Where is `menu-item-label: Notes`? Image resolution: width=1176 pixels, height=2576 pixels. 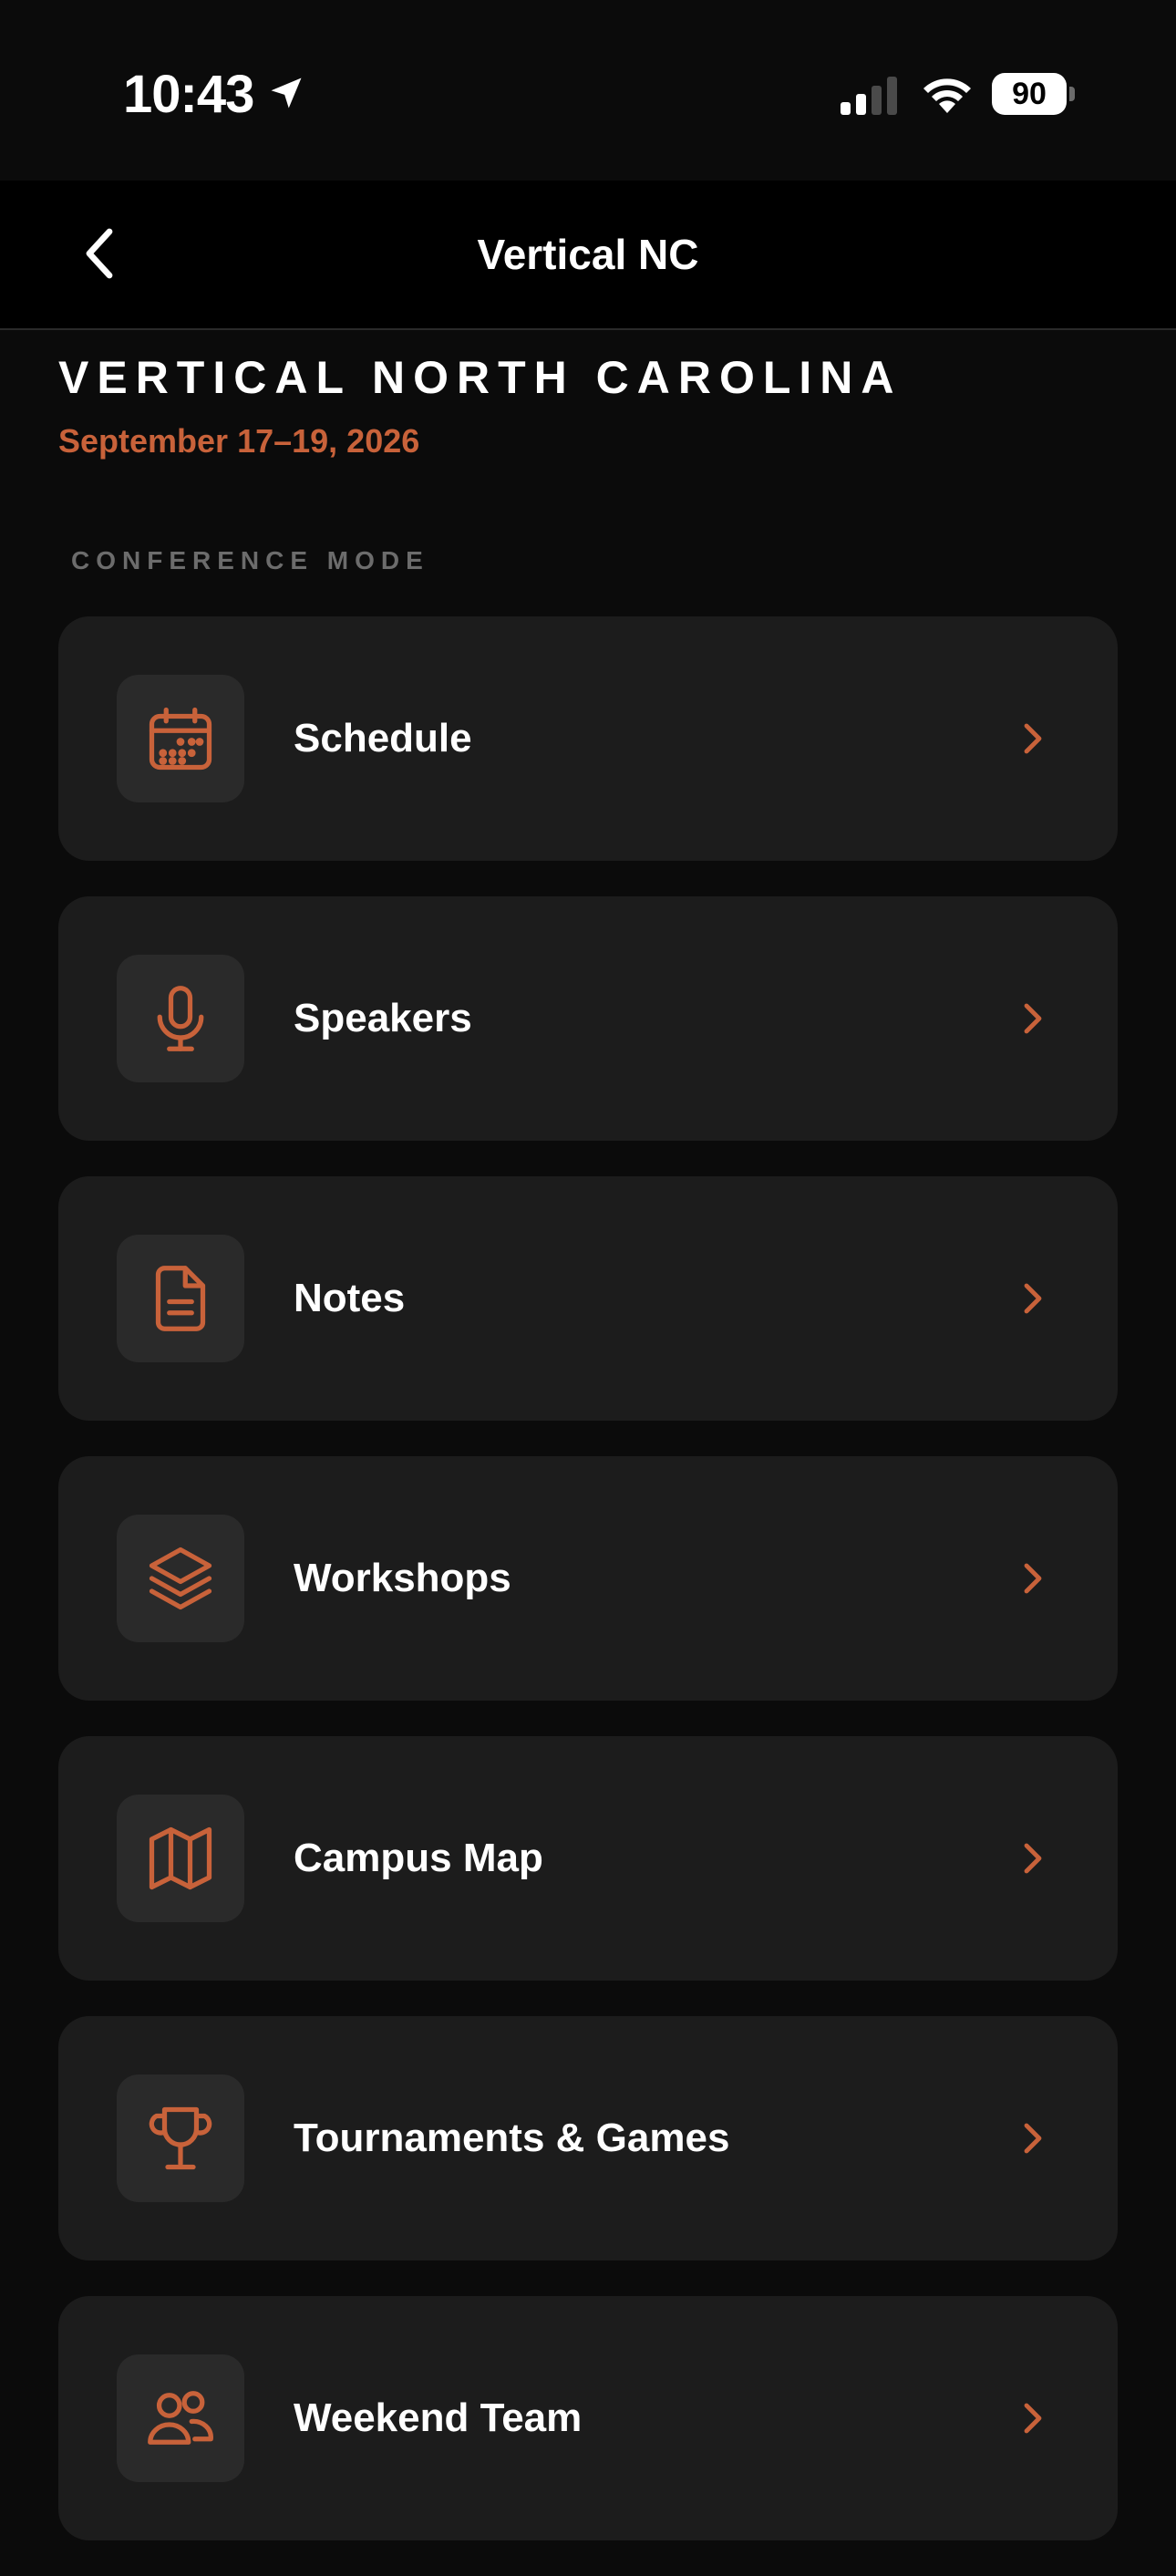
menu-item-label: Notes is located at coordinates (350, 1298).